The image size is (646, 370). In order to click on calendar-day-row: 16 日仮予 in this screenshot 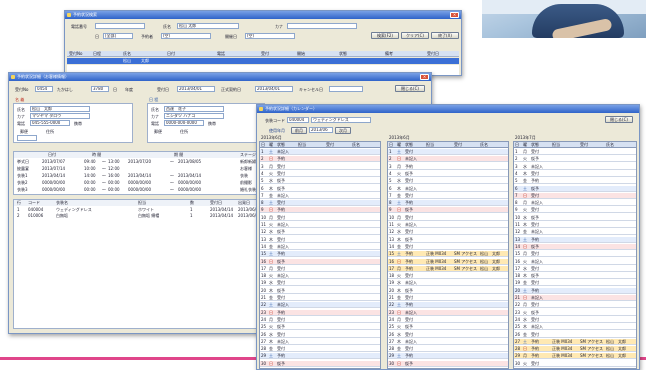, I will do `click(320, 261)`.